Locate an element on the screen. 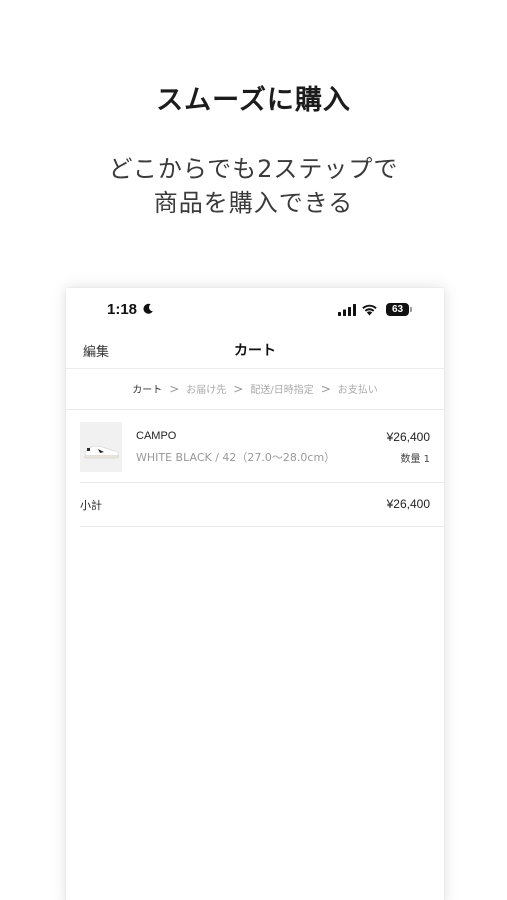  promo-subline-line-2: 商品を購入できる is located at coordinates (253, 203).